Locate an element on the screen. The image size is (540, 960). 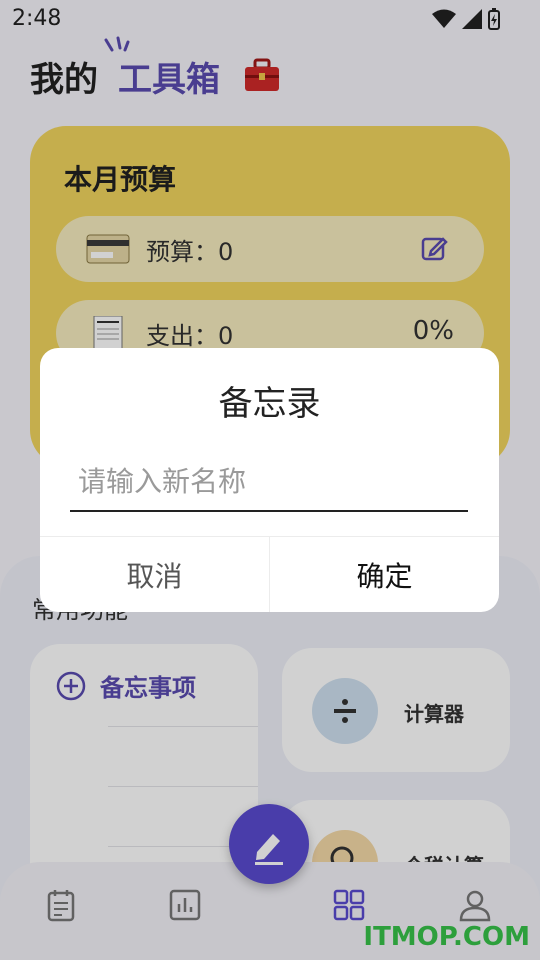
name-input is located at coordinates (269, 482).